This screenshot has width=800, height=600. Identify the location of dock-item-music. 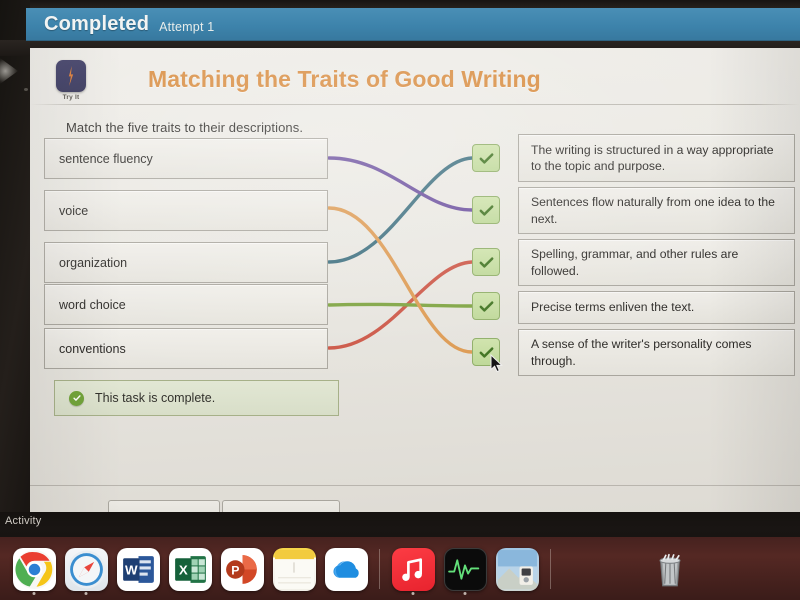
(413, 569).